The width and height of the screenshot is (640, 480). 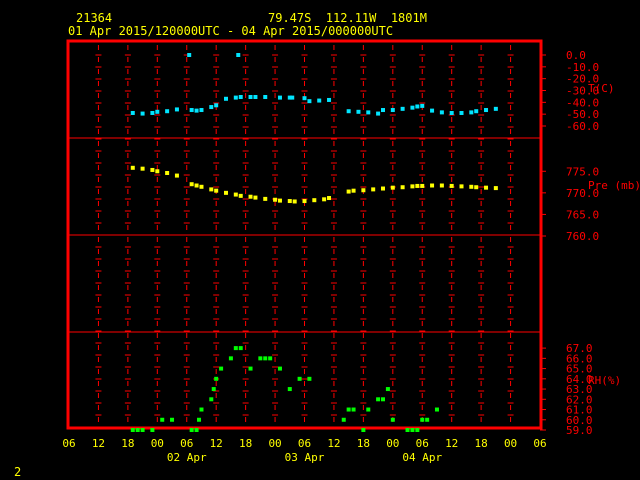 I want to click on y-tick-label: 765.0, so click(x=582, y=214).